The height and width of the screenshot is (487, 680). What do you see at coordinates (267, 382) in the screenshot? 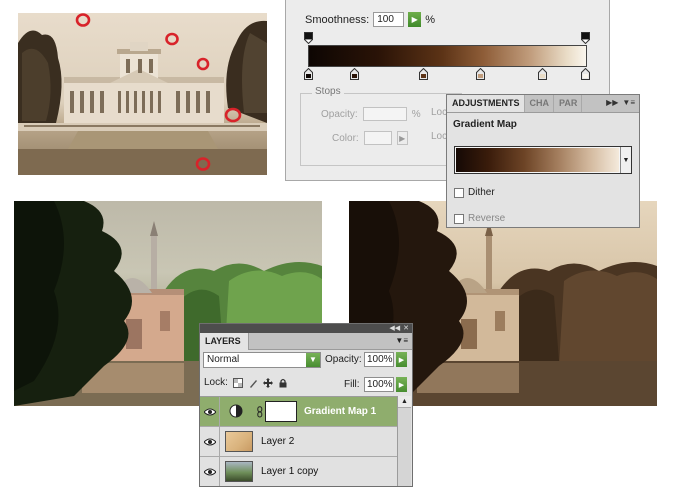
I see `lock-position-icon` at bounding box center [267, 382].